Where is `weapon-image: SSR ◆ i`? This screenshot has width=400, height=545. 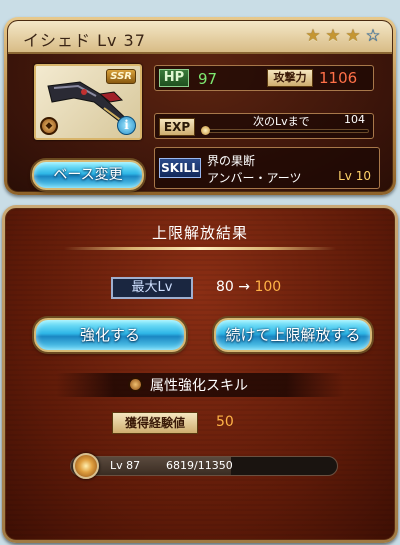 weapon-image: SSR ◆ i is located at coordinates (88, 102).